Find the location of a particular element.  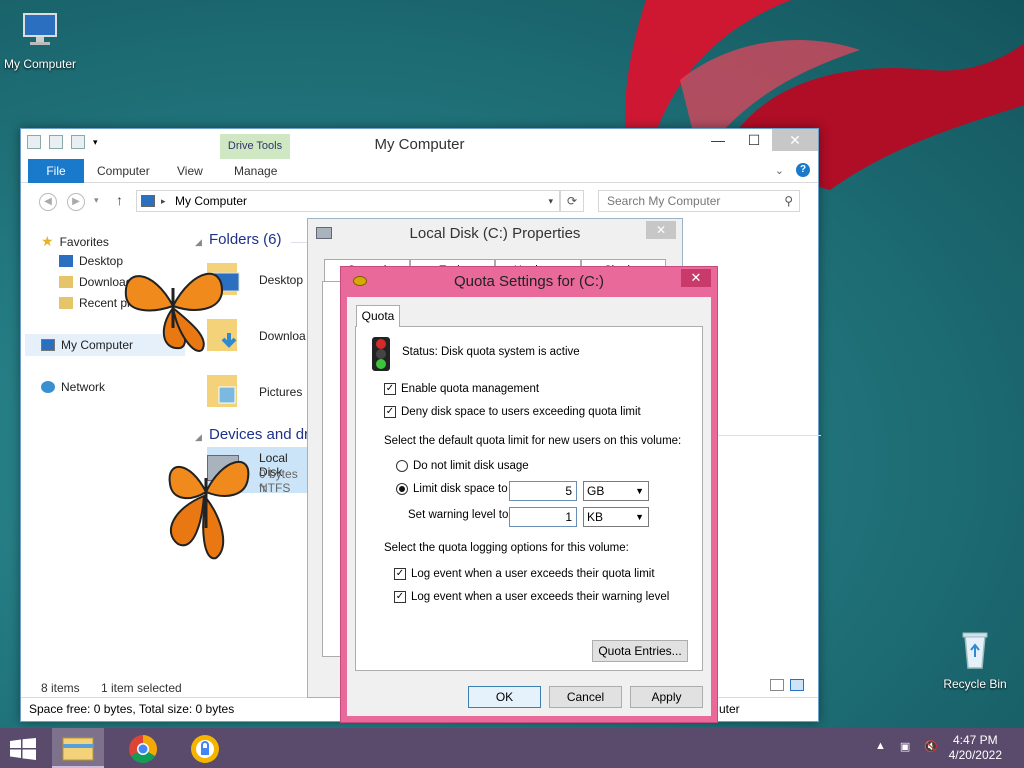

limit-value-input: 5 is located at coordinates (543, 491).